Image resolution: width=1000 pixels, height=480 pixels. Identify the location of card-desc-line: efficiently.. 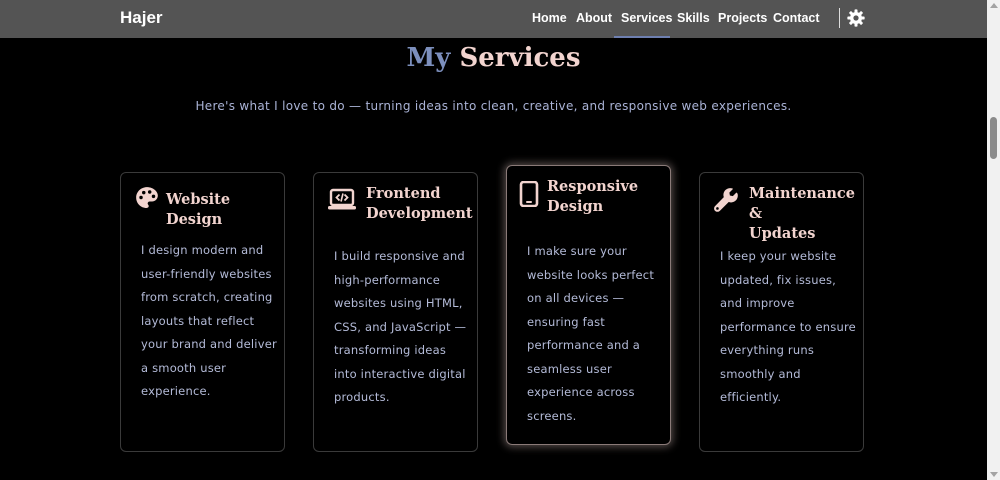
(751, 397).